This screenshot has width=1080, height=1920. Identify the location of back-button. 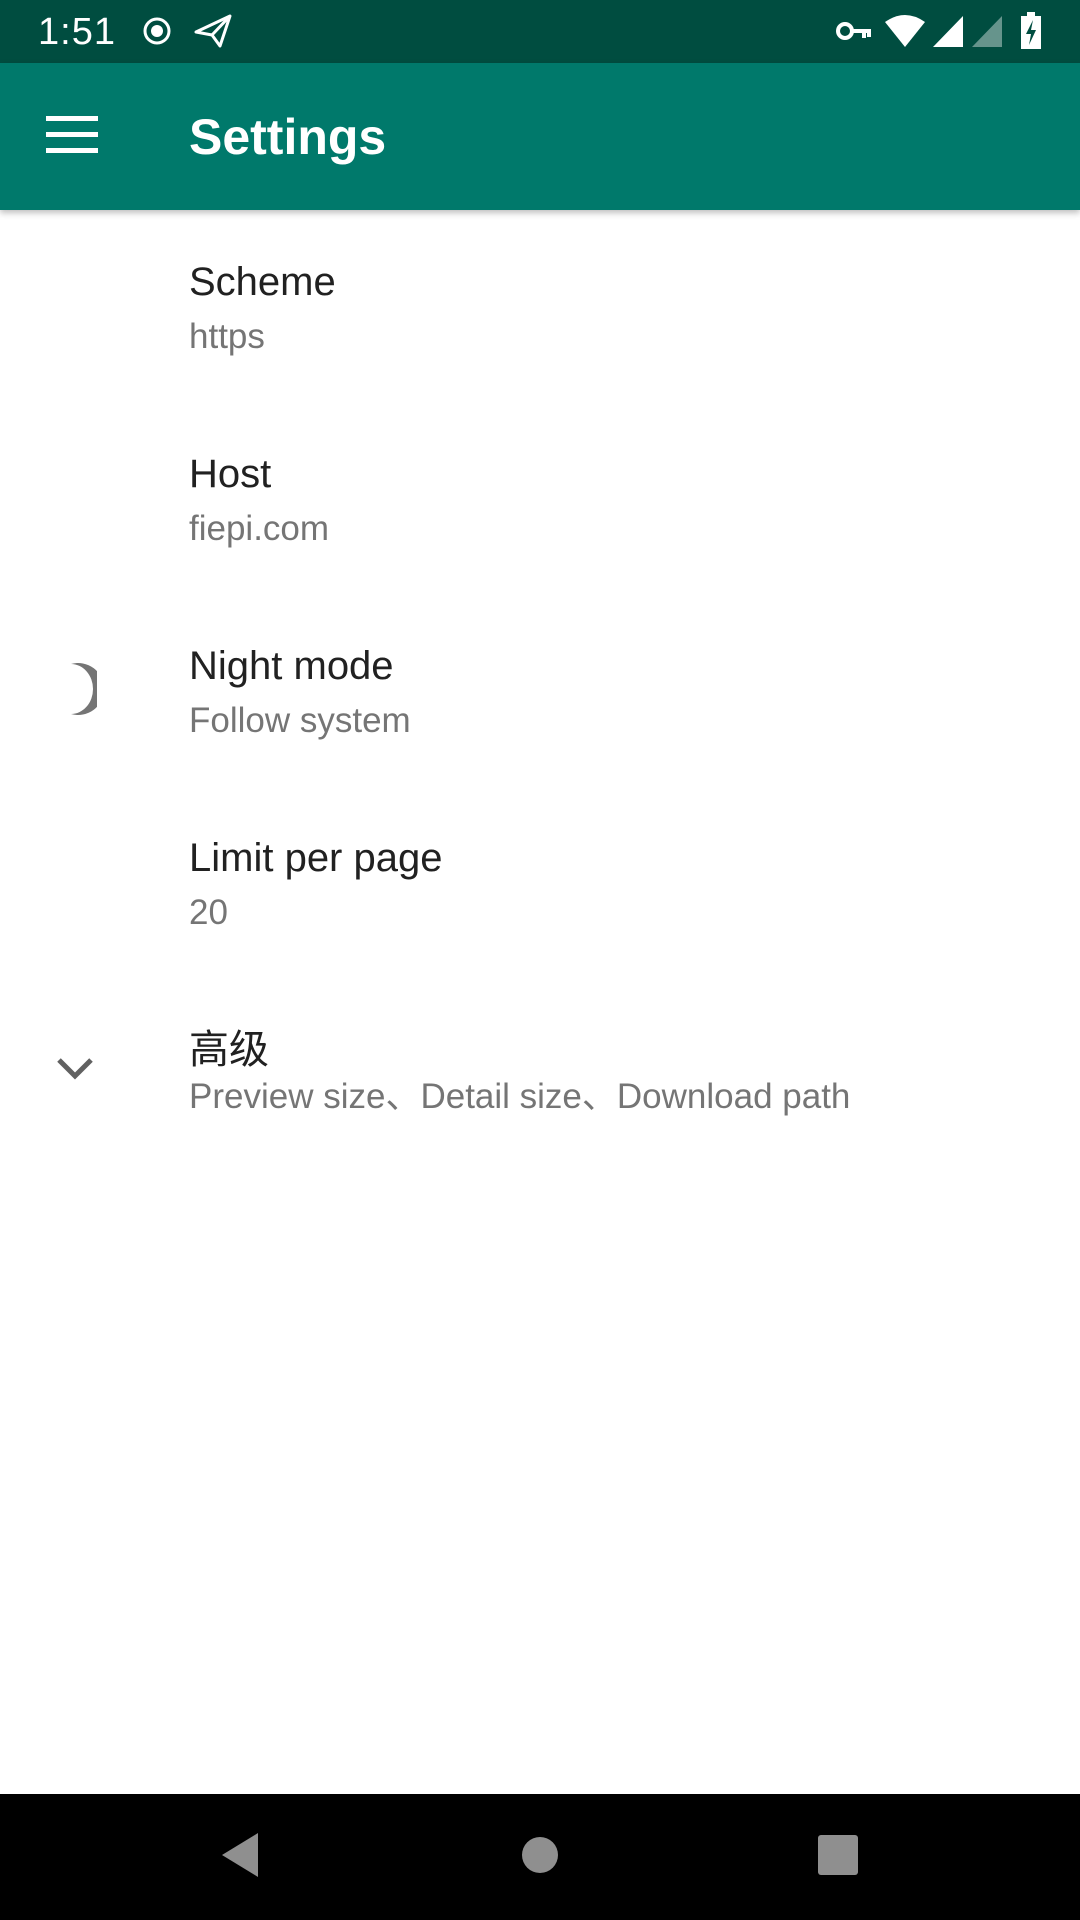
(240, 1857).